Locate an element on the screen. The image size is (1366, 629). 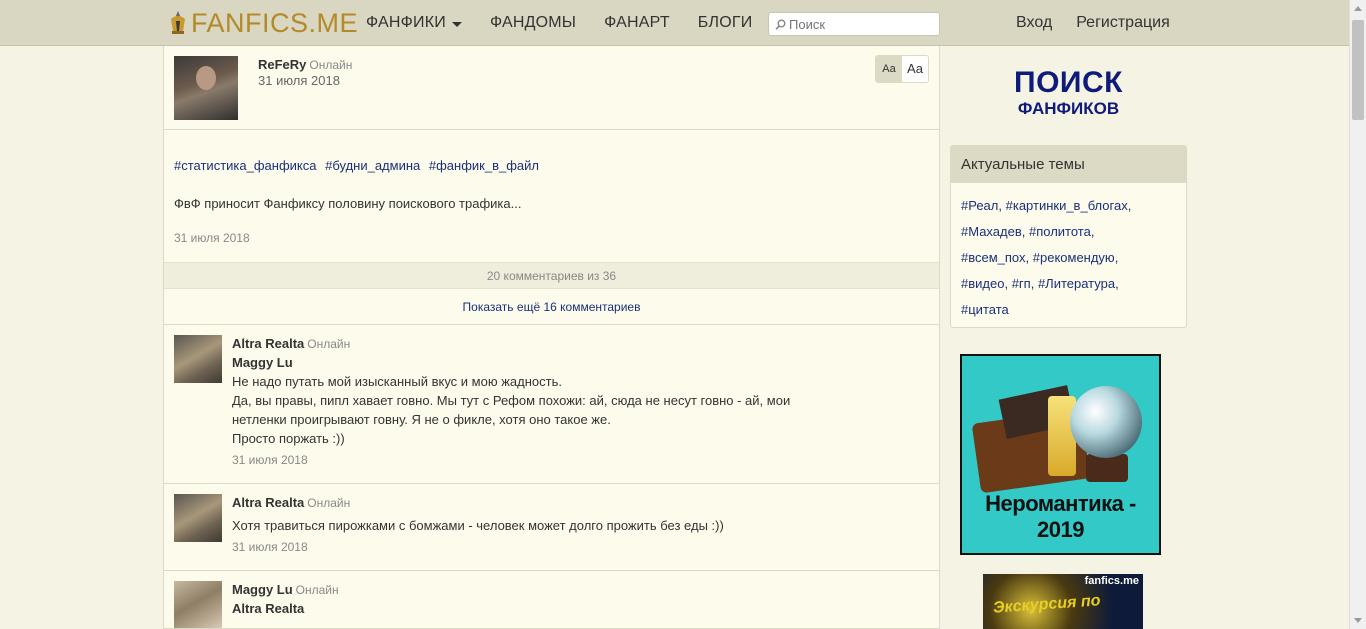
topic-link: #картинки_в_блогах is located at coordinates (1067, 205).